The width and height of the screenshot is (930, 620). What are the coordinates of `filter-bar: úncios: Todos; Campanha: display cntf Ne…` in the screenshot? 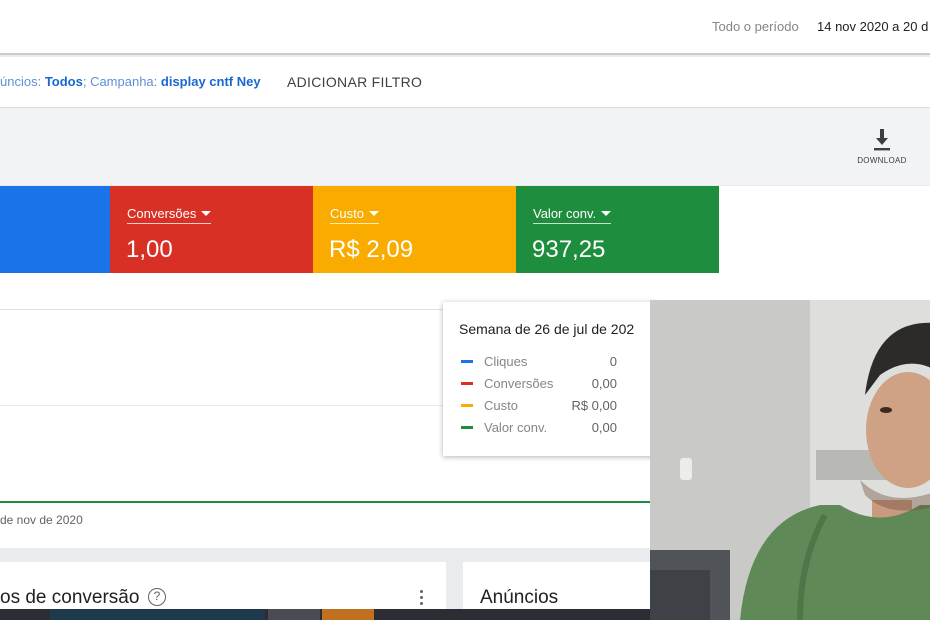 It's located at (465, 82).